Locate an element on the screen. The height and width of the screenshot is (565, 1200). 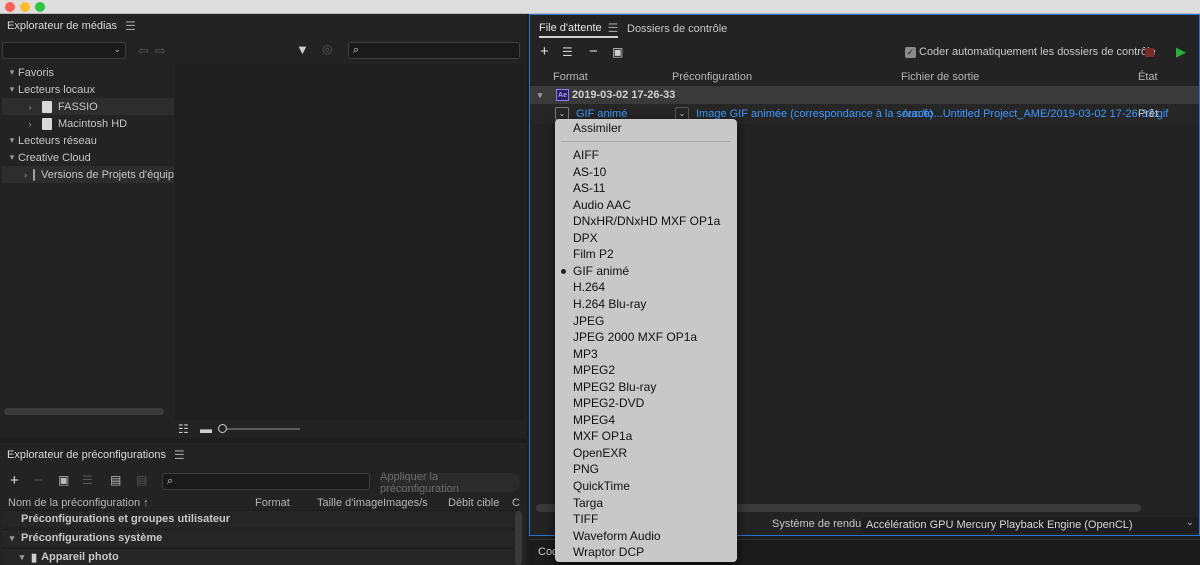
tree-horizontal-scrollbar is located at coordinates (84, 411).